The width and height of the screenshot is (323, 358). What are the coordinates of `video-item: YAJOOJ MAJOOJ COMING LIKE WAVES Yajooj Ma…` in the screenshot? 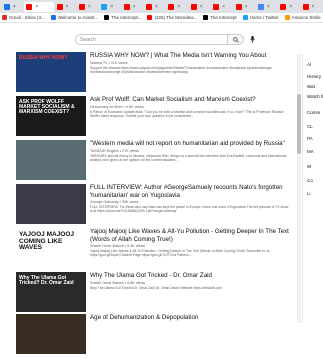 It's located at (153, 250).